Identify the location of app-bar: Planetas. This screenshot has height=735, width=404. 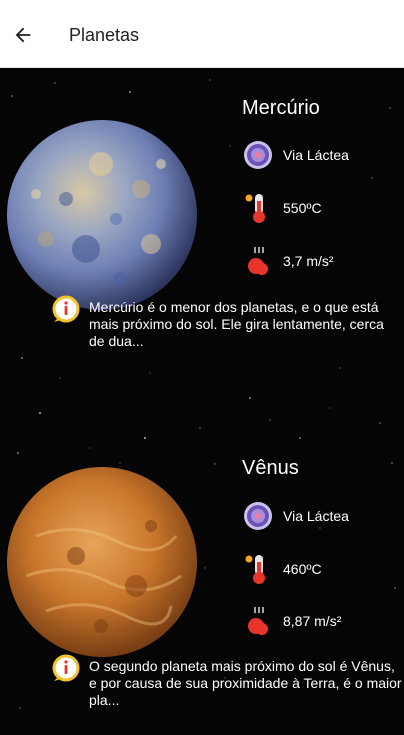
(202, 34).